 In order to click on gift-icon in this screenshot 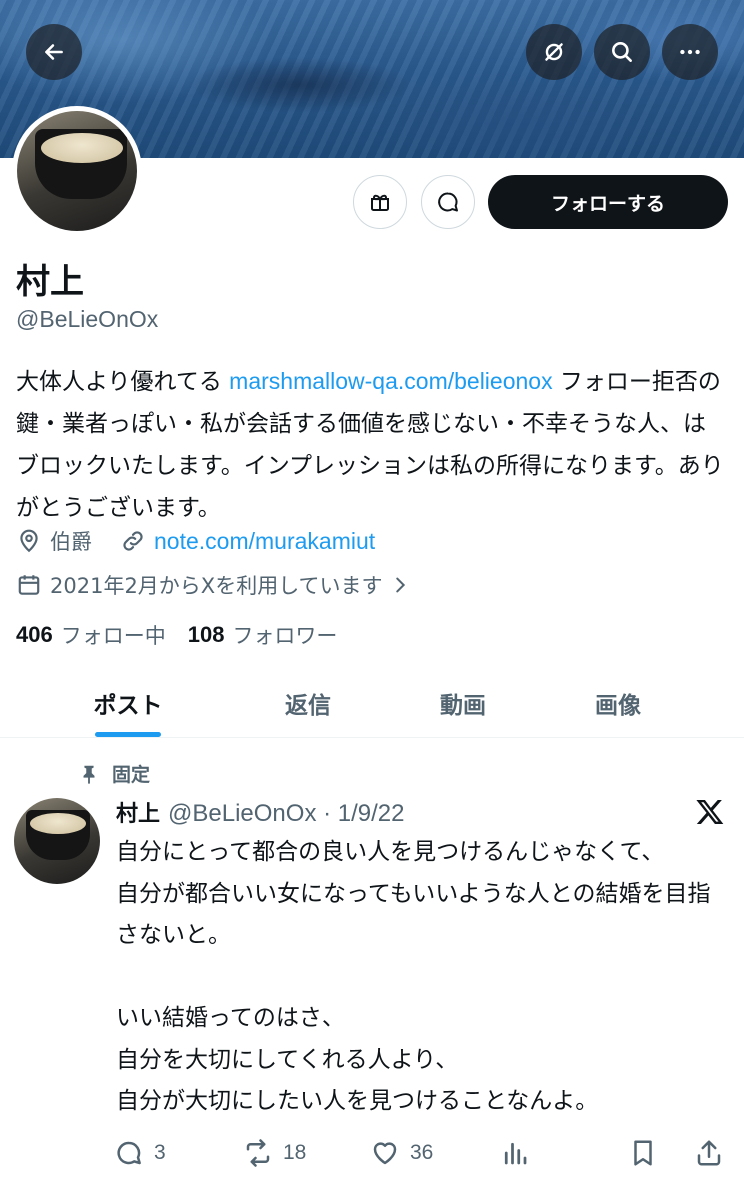, I will do `click(380, 202)`.